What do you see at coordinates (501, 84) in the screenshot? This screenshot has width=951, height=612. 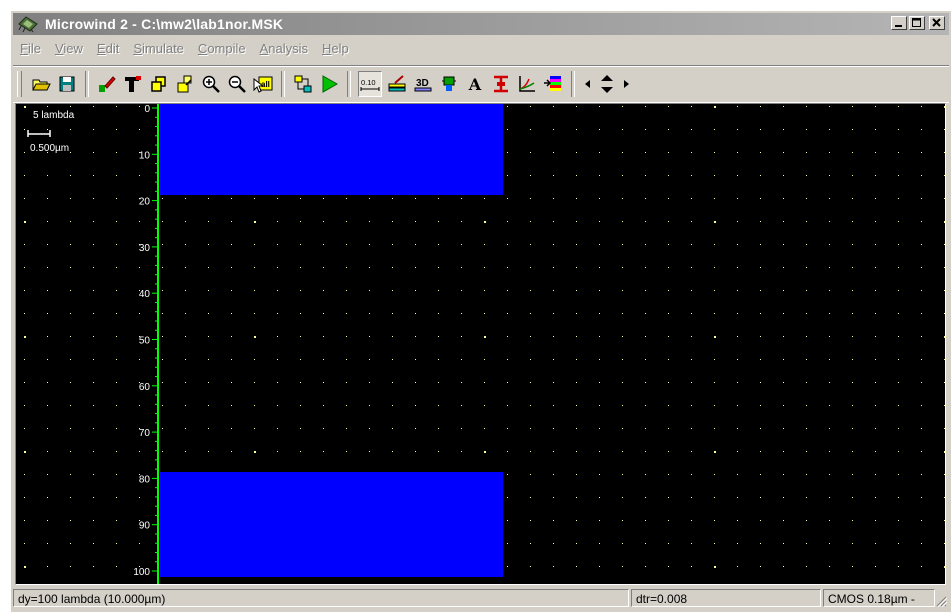 I see `cross-section-icon` at bounding box center [501, 84].